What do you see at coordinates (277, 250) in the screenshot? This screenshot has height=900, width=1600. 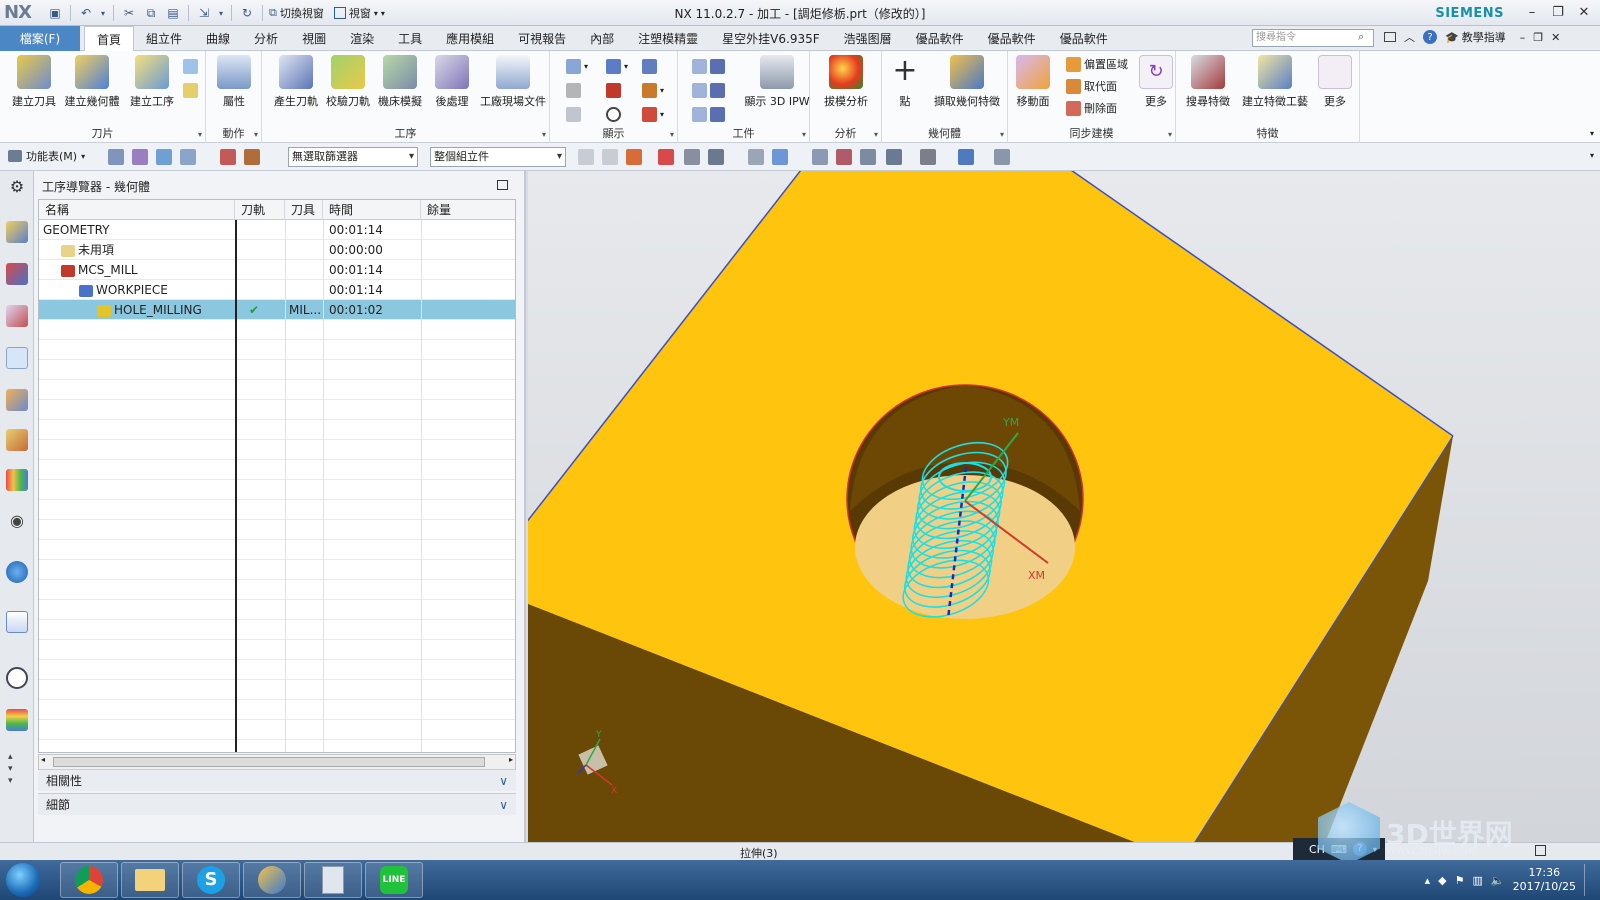 I see `table-row: 未用項 00:00:00` at bounding box center [277, 250].